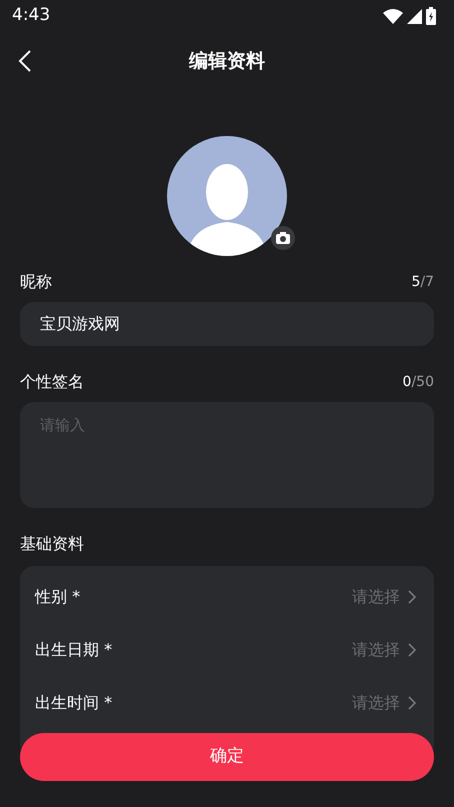 This screenshot has width=454, height=807. Describe the element at coordinates (227, 61) in the screenshot. I see `page-title: 编辑资料` at that location.